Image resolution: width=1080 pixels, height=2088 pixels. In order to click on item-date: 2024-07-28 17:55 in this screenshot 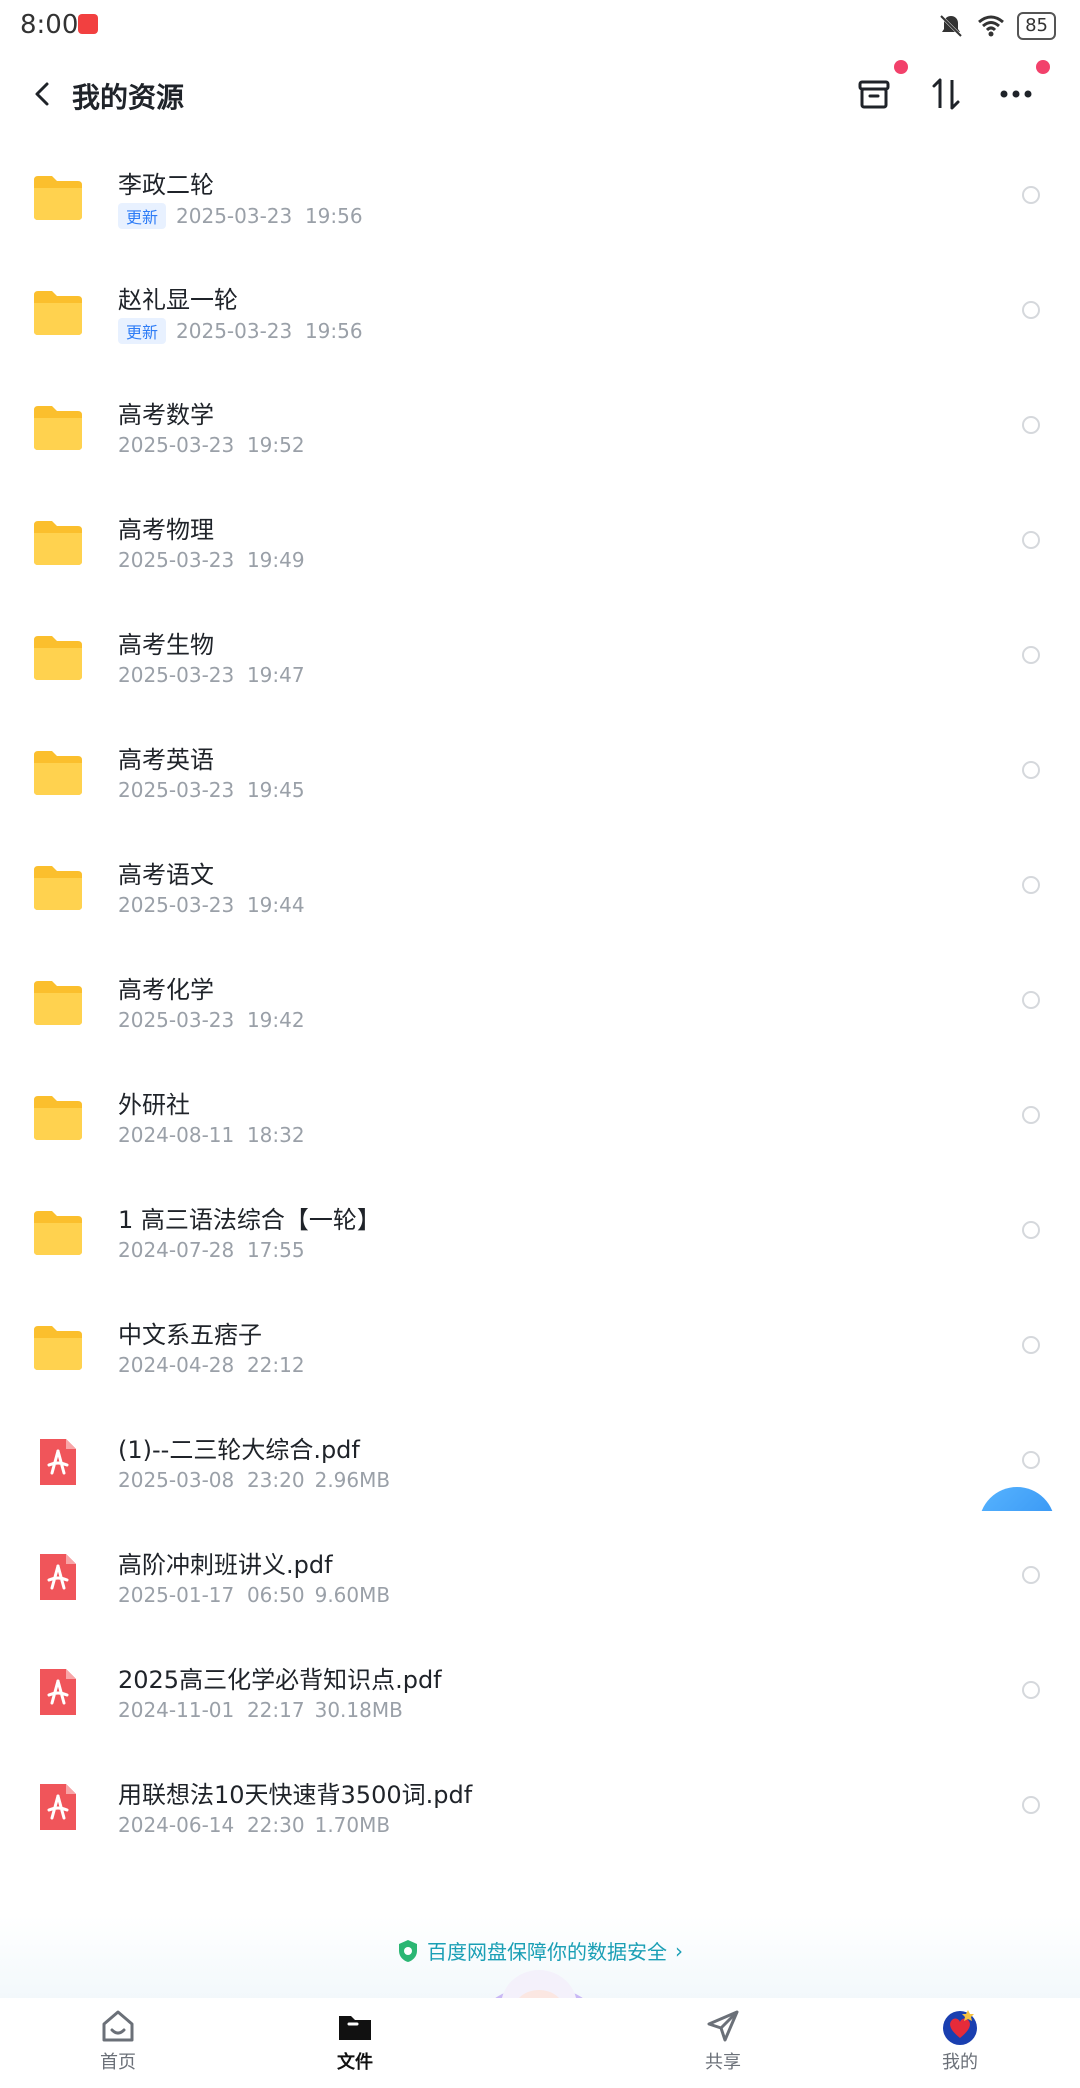, I will do `click(211, 1250)`.